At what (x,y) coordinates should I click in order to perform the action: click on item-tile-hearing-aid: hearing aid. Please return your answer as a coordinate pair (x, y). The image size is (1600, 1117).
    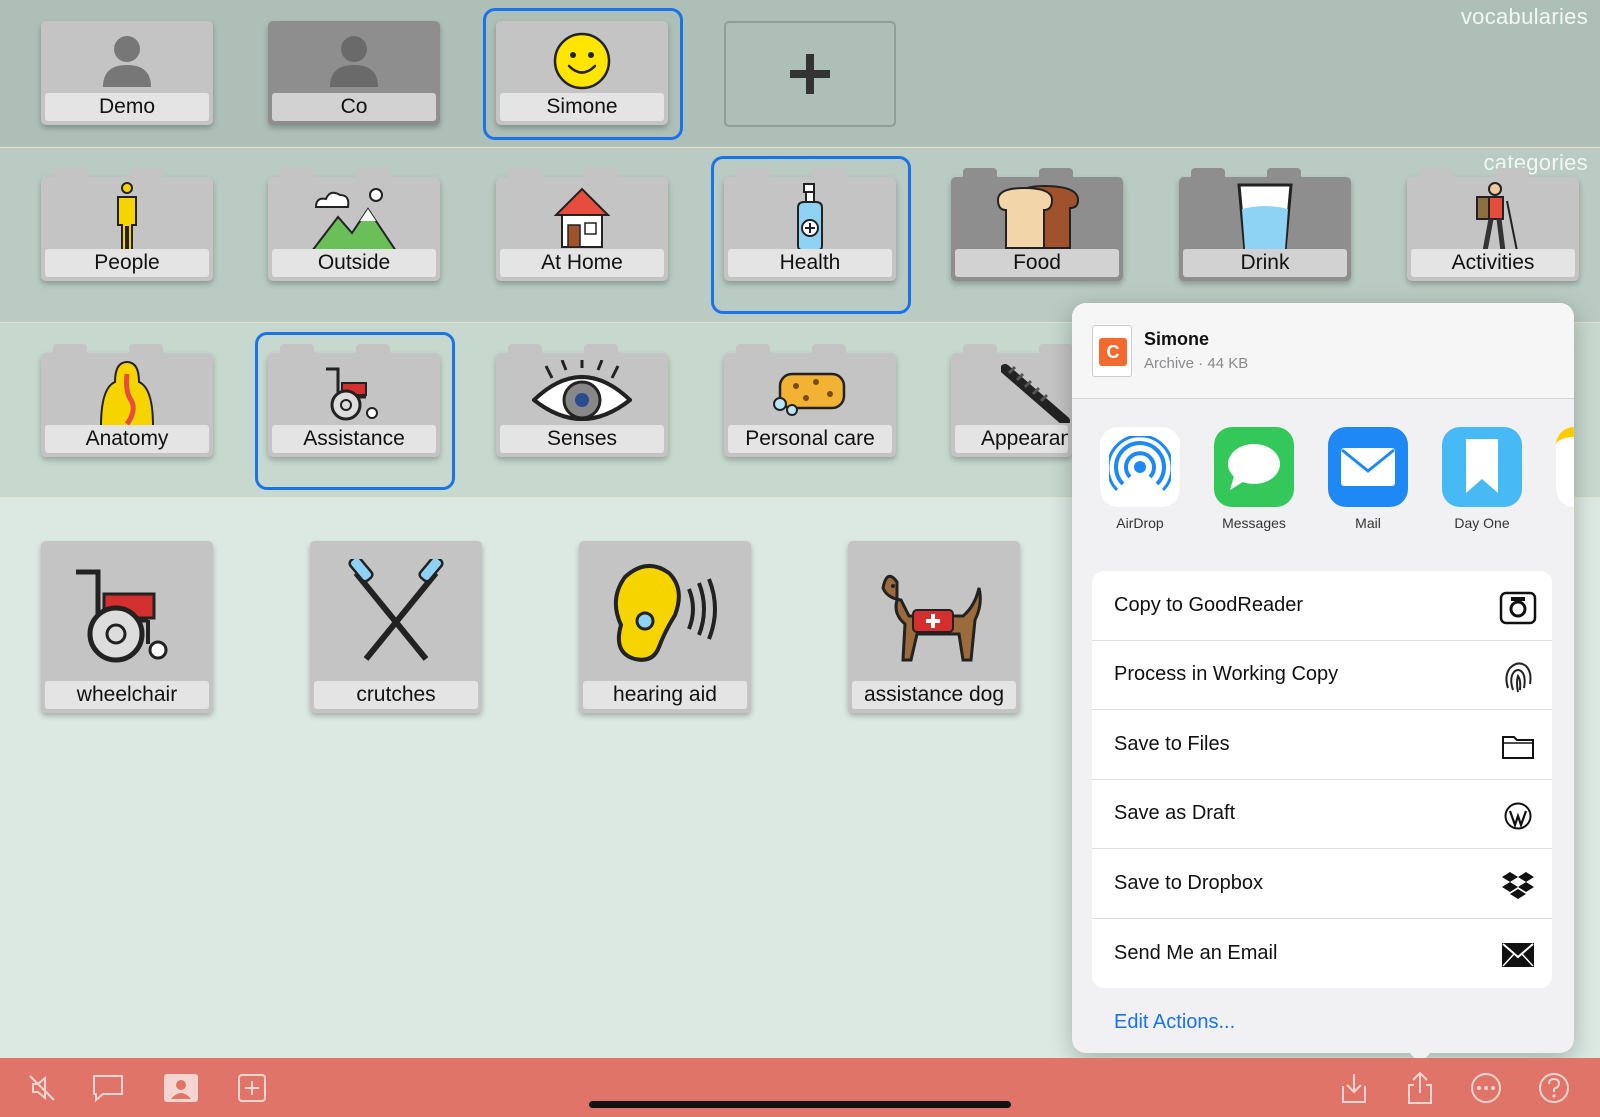
    Looking at the image, I should click on (665, 627).